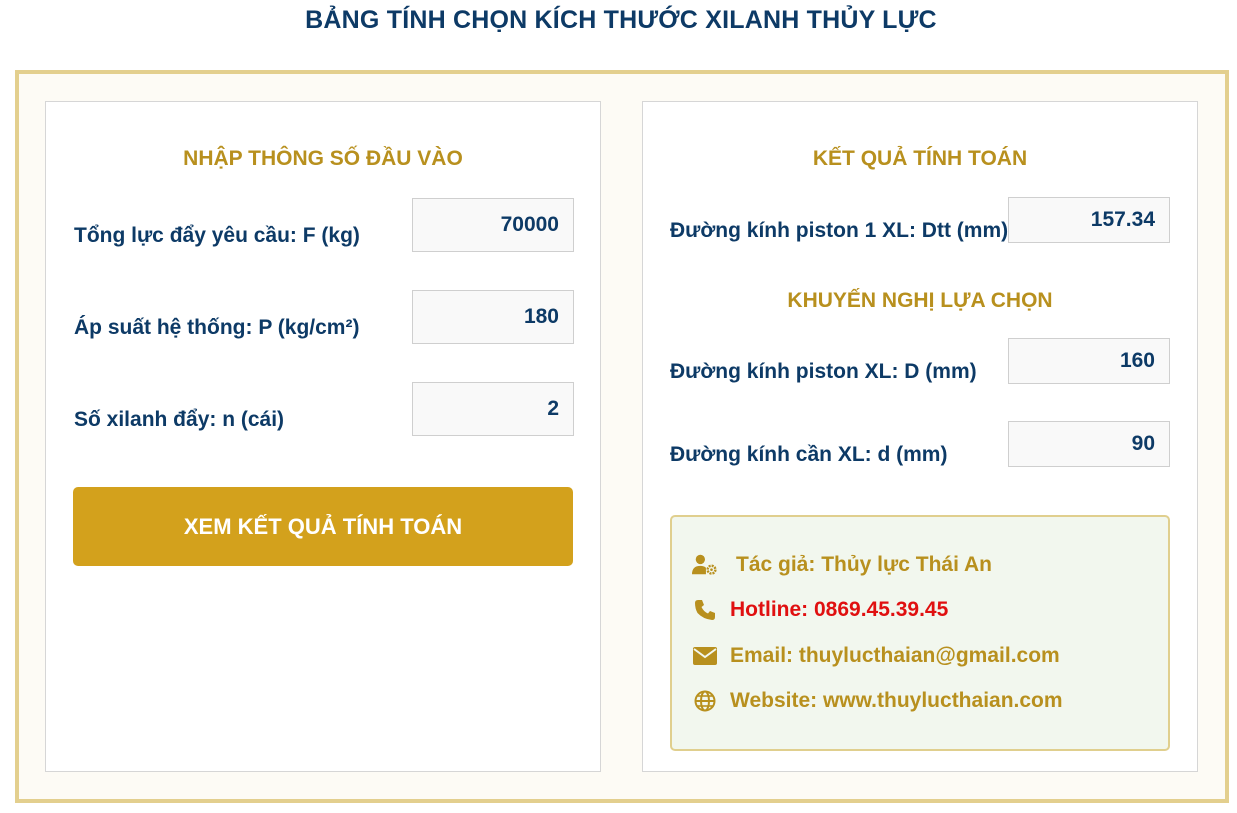 The image size is (1237, 813). What do you see at coordinates (864, 564) in the screenshot?
I see `author-text: Tác giả: Thủy lực Thái An` at bounding box center [864, 564].